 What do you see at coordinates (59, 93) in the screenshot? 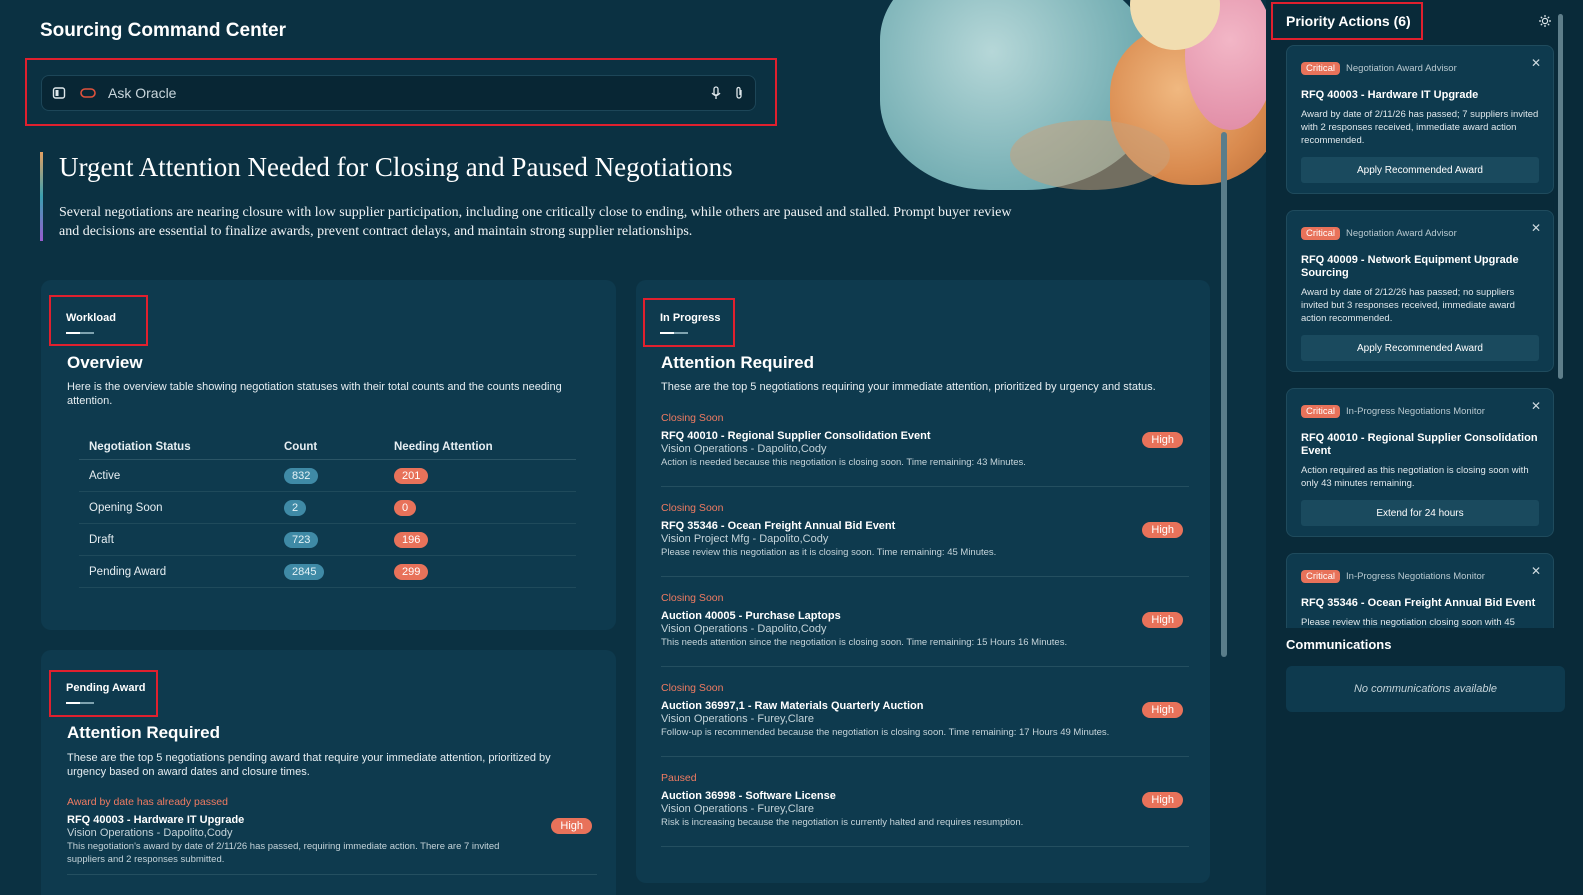
I see `sidebar-toggle-icon` at bounding box center [59, 93].